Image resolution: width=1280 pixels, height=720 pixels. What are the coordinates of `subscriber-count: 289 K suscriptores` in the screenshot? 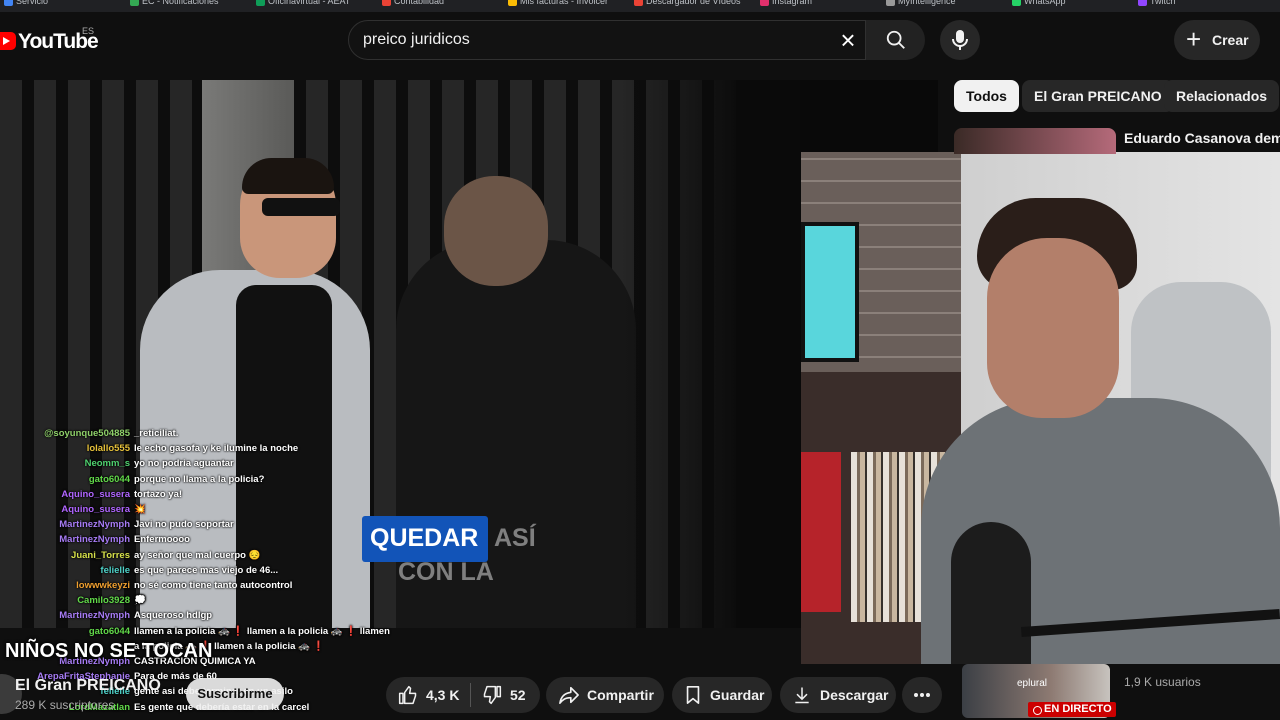 It's located at (65, 705).